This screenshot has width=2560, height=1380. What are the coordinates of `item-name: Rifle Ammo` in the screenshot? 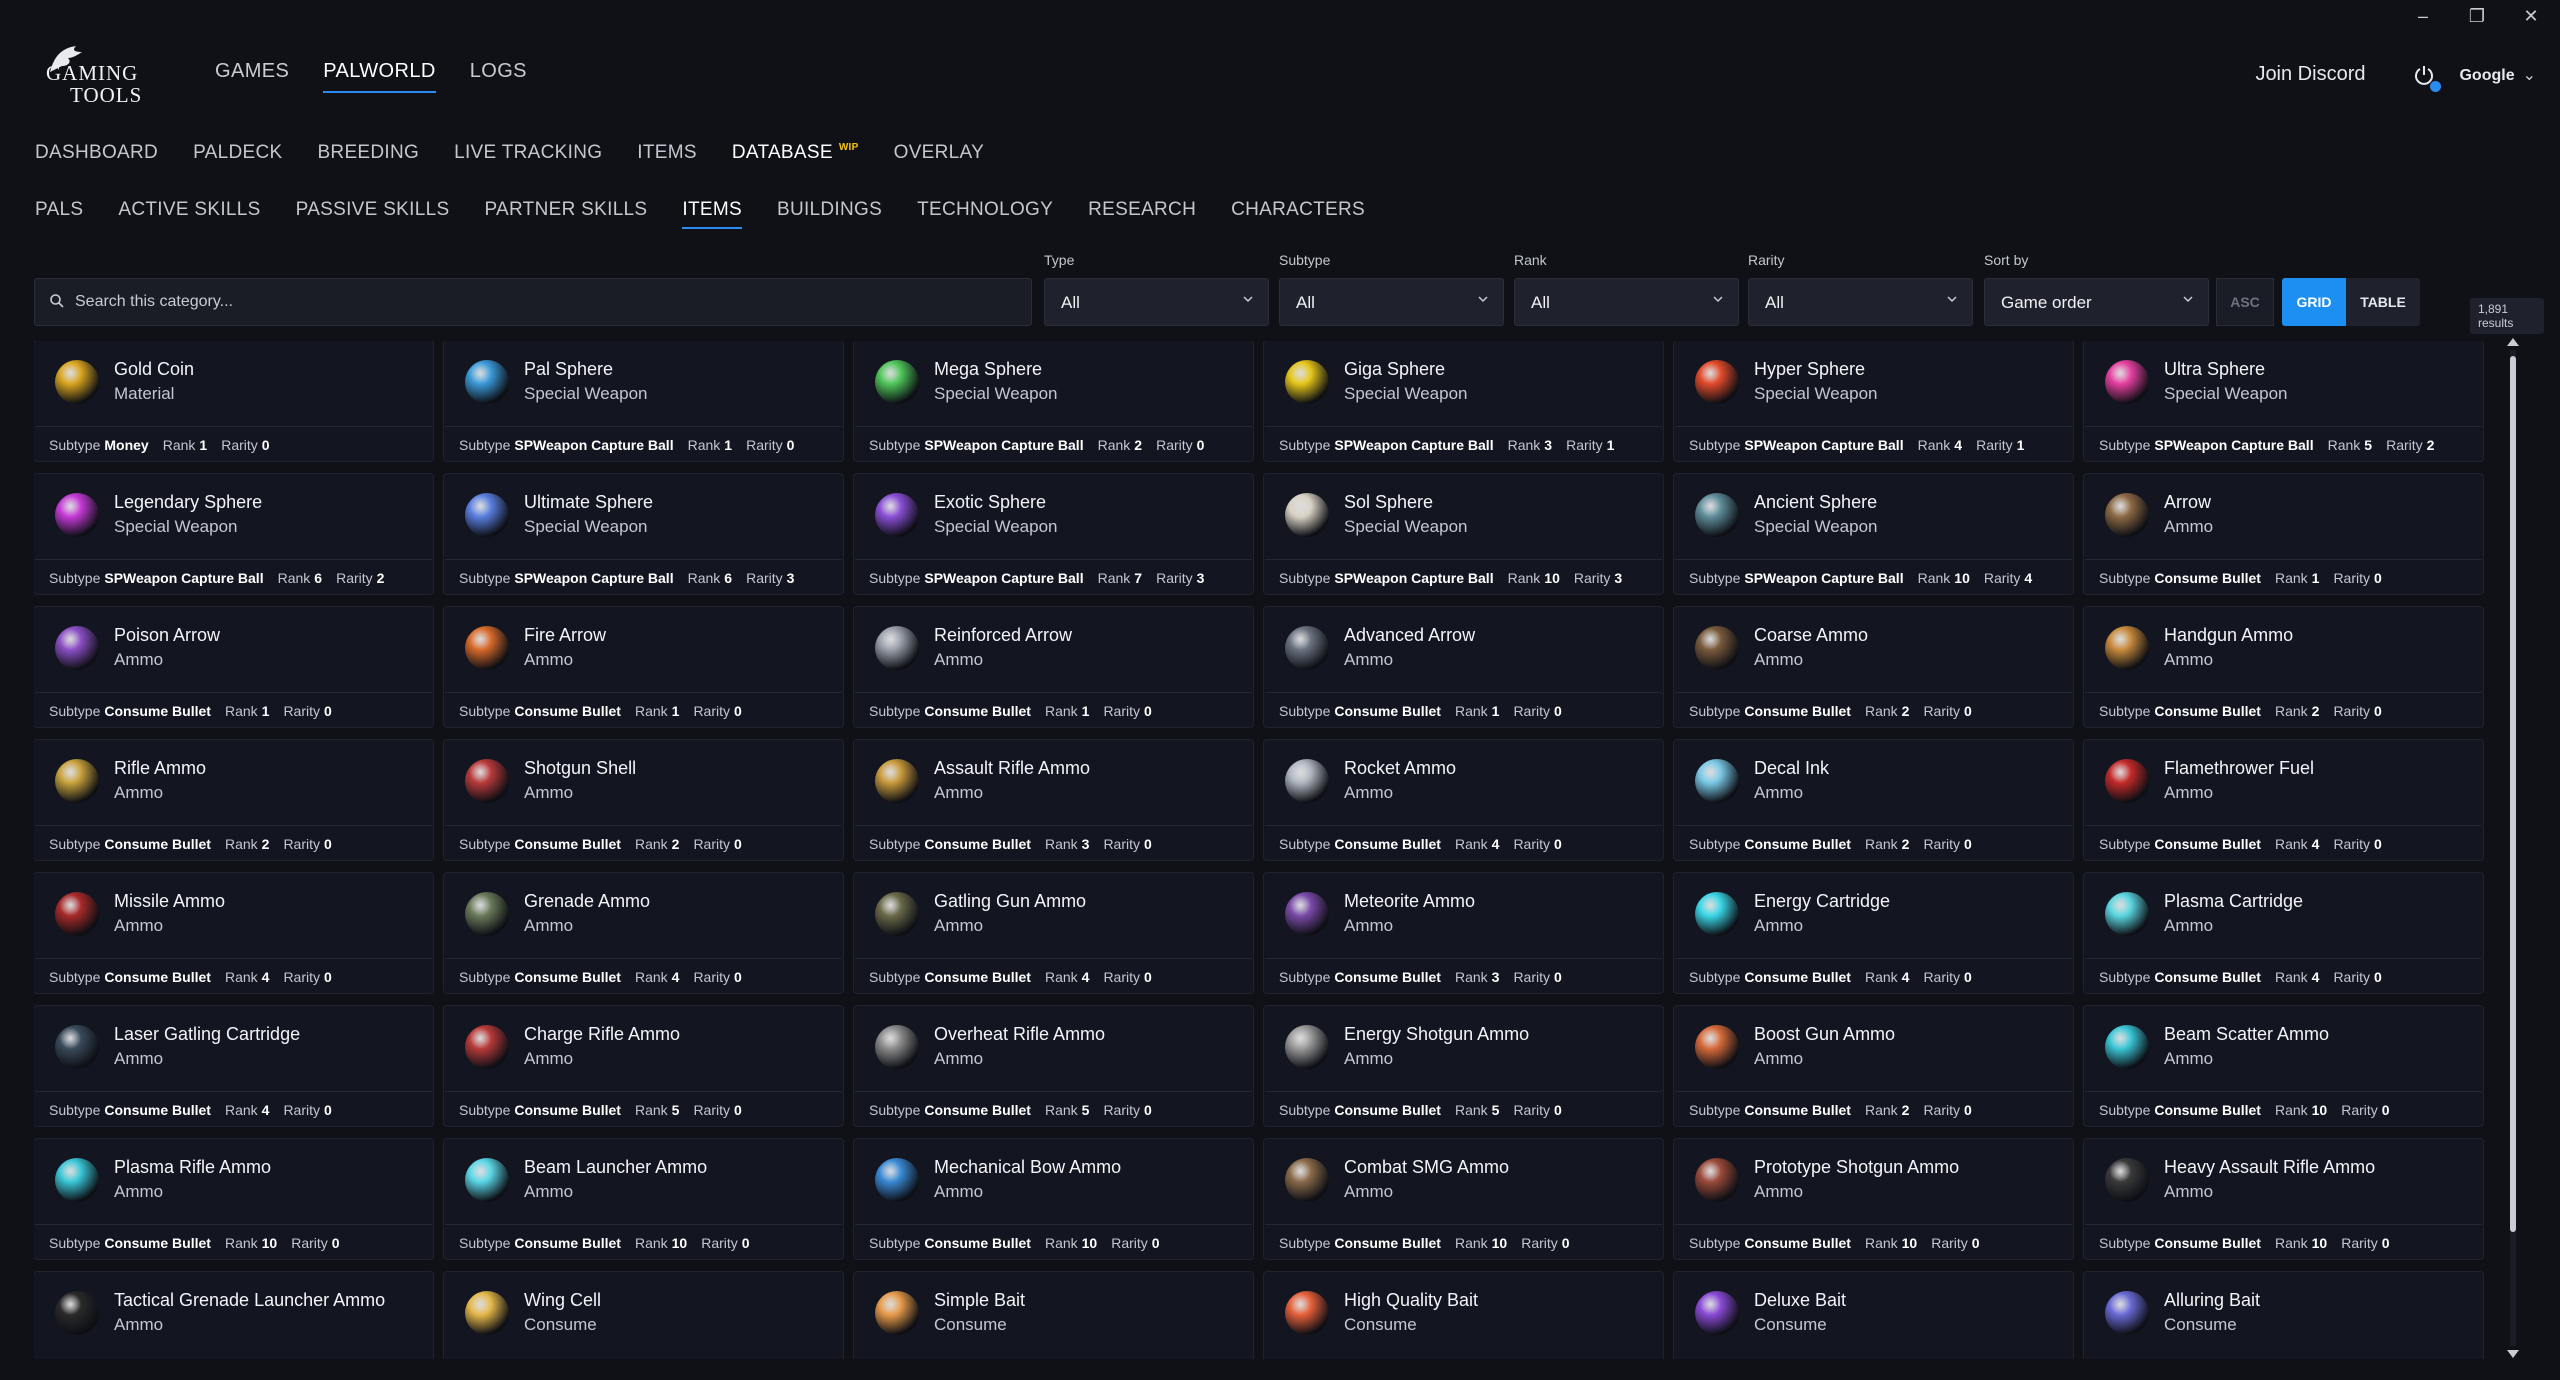 It's located at (160, 768).